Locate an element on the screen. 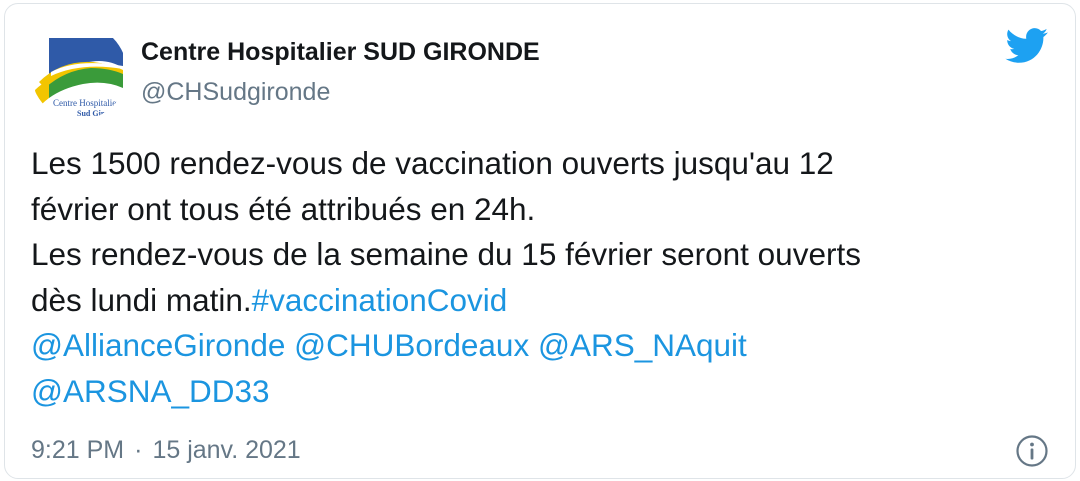  hospital-logo-icon: Centre Hospitalier Sud Gironde is located at coordinates (79, 72).